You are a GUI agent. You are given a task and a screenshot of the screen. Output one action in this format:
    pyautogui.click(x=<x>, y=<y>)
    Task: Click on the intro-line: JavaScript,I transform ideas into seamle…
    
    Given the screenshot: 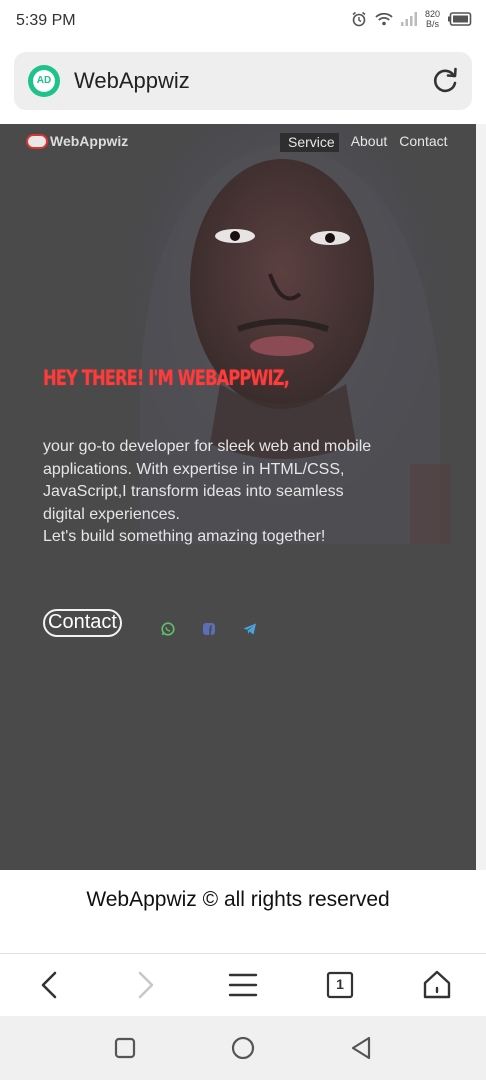 What is the action you would take?
    pyautogui.click(x=193, y=491)
    